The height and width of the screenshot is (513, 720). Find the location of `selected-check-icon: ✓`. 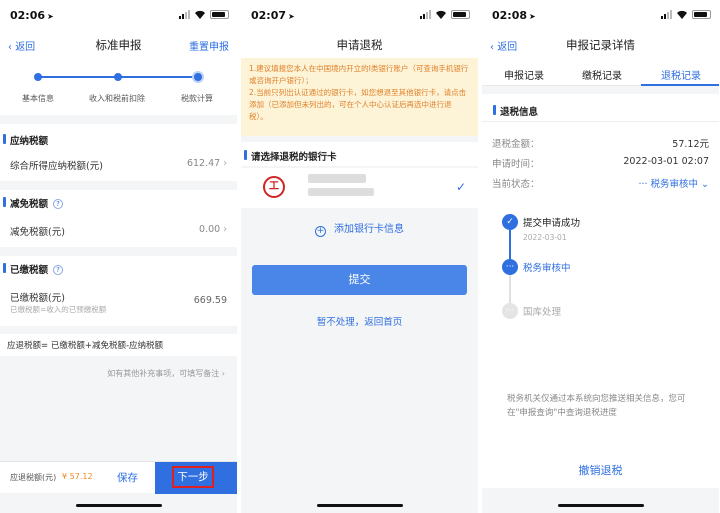

selected-check-icon: ✓ is located at coordinates (460, 187).